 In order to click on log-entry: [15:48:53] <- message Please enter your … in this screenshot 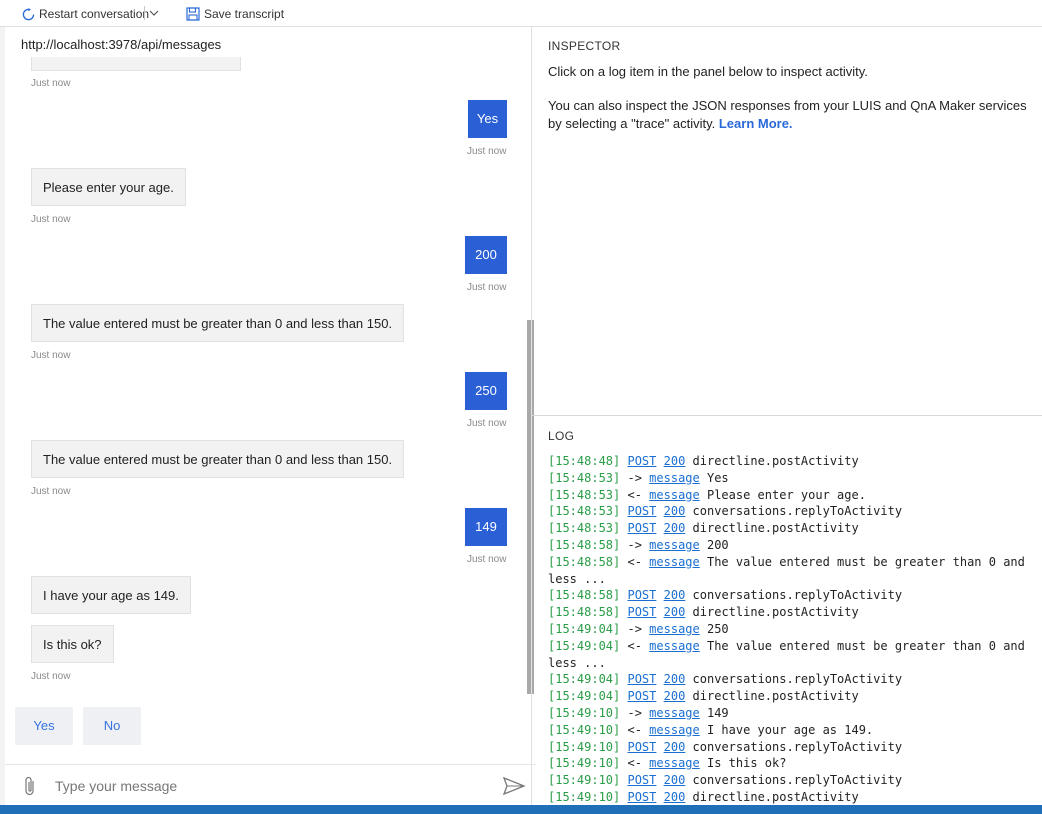, I will do `click(793, 495)`.